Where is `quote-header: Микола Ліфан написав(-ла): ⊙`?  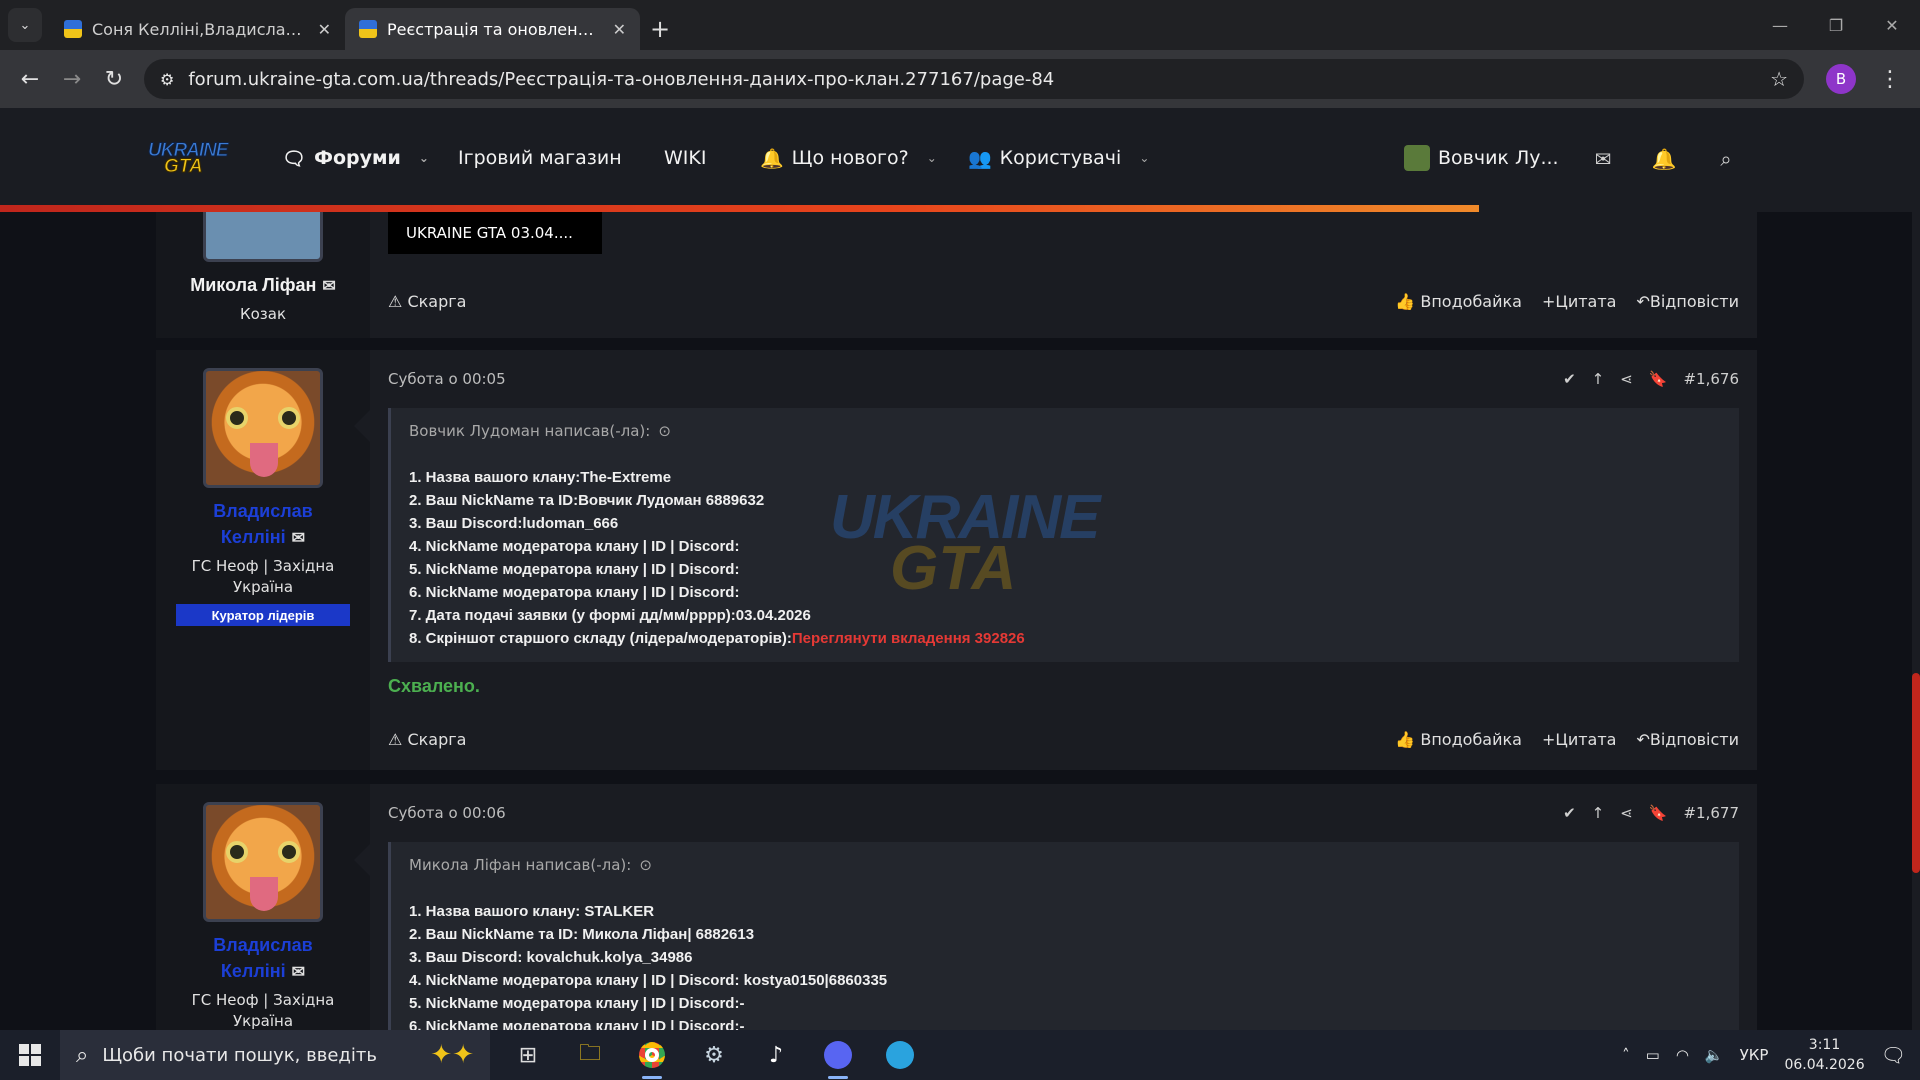 quote-header: Микола Ліфан написав(-ла): ⊙ is located at coordinates (1065, 865).